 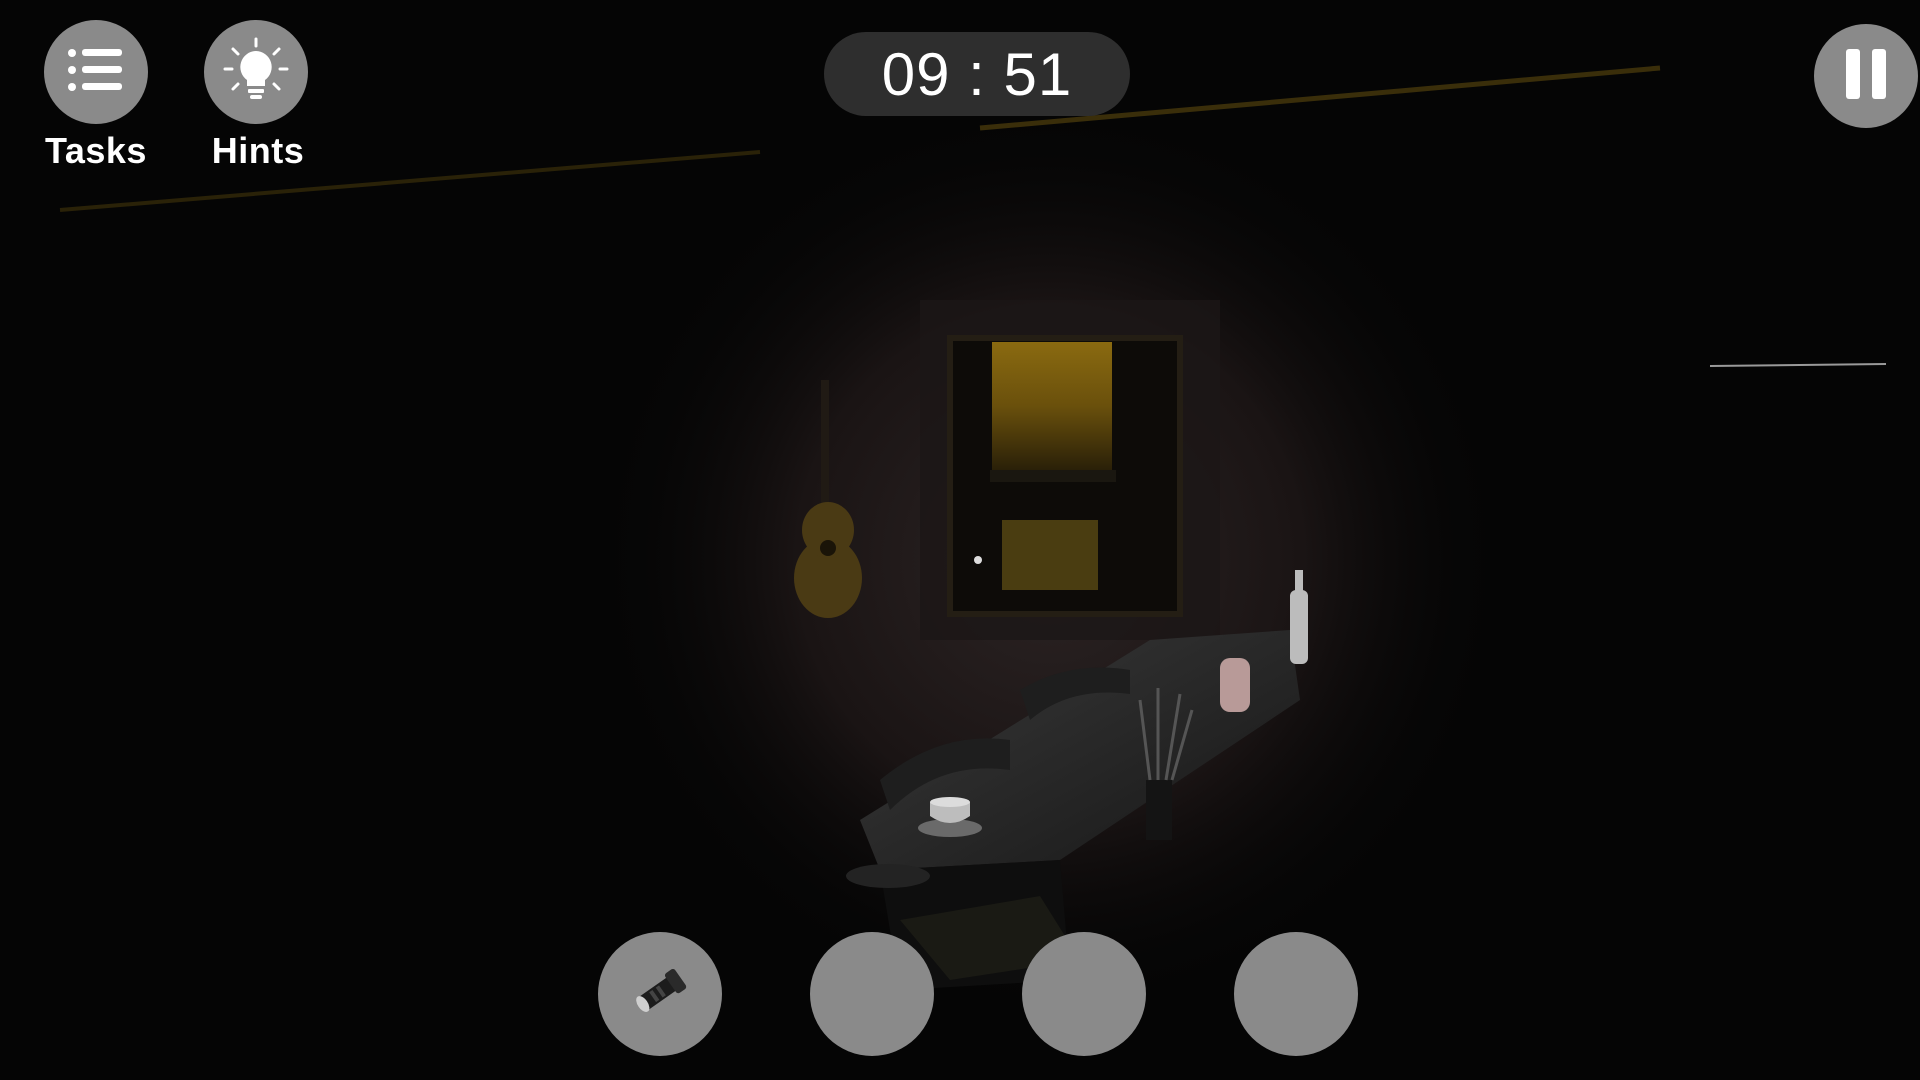 I want to click on lightbulb-icon, so click(x=256, y=72).